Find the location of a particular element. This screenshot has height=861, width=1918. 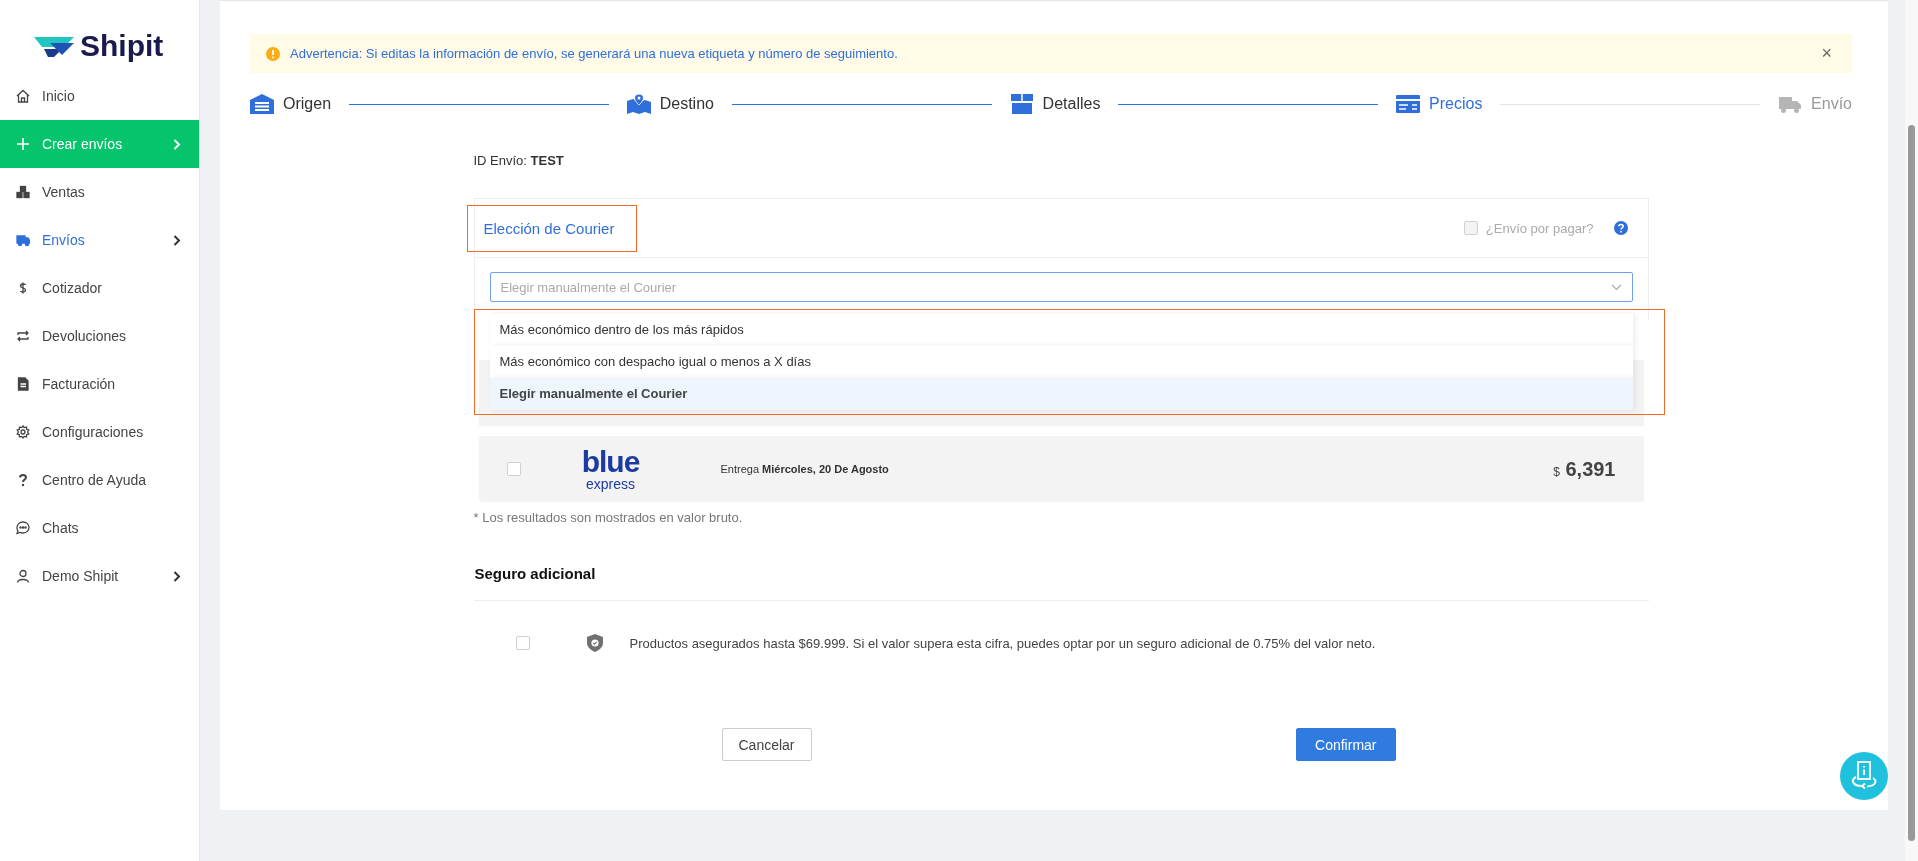

gear-icon is located at coordinates (23, 432).